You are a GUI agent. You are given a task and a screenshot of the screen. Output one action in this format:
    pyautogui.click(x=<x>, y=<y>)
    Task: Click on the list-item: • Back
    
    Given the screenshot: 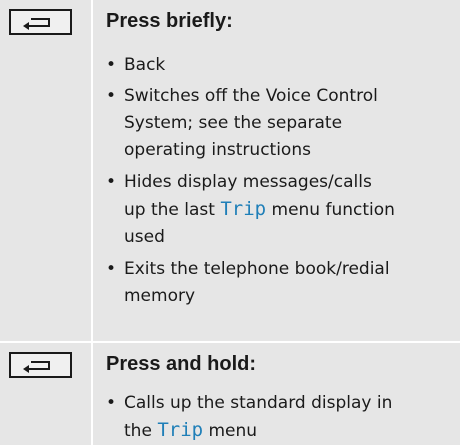 What is the action you would take?
    pyautogui.click(x=278, y=65)
    